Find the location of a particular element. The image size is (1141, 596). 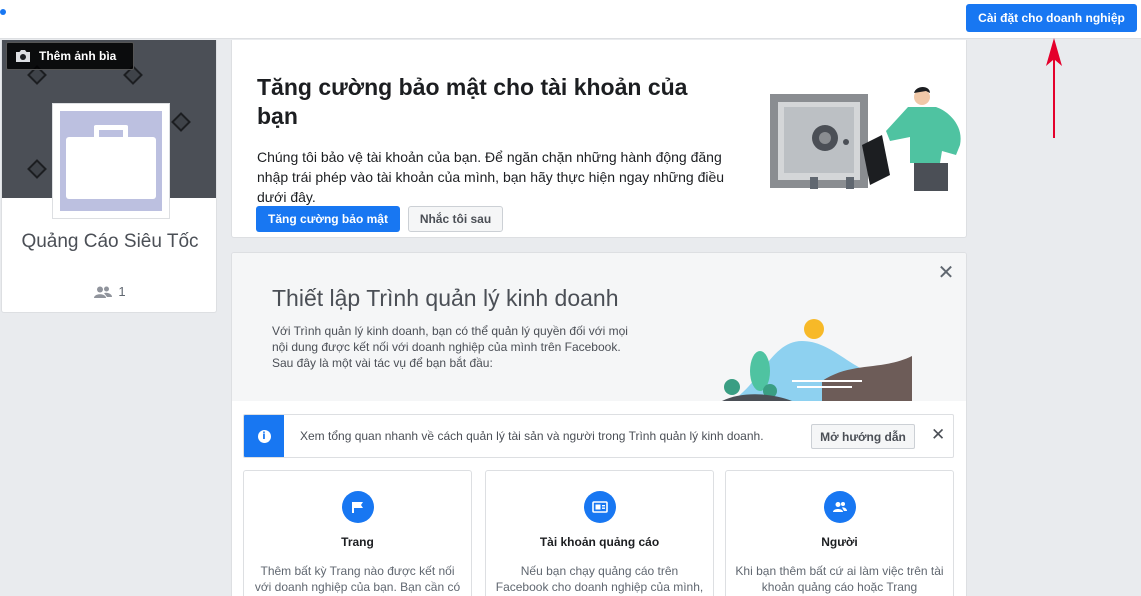

close-setup-icon: ✕ is located at coordinates (946, 273).